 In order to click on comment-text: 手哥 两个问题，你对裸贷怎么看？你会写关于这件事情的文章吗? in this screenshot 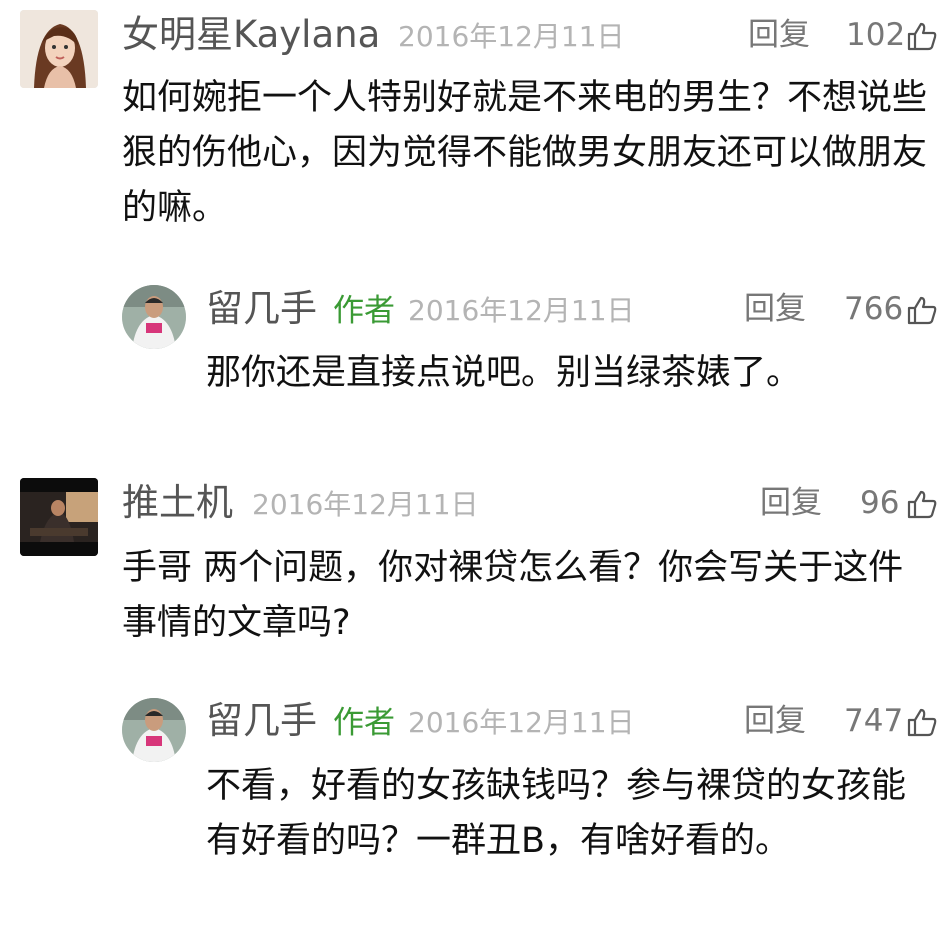, I will do `click(513, 595)`.